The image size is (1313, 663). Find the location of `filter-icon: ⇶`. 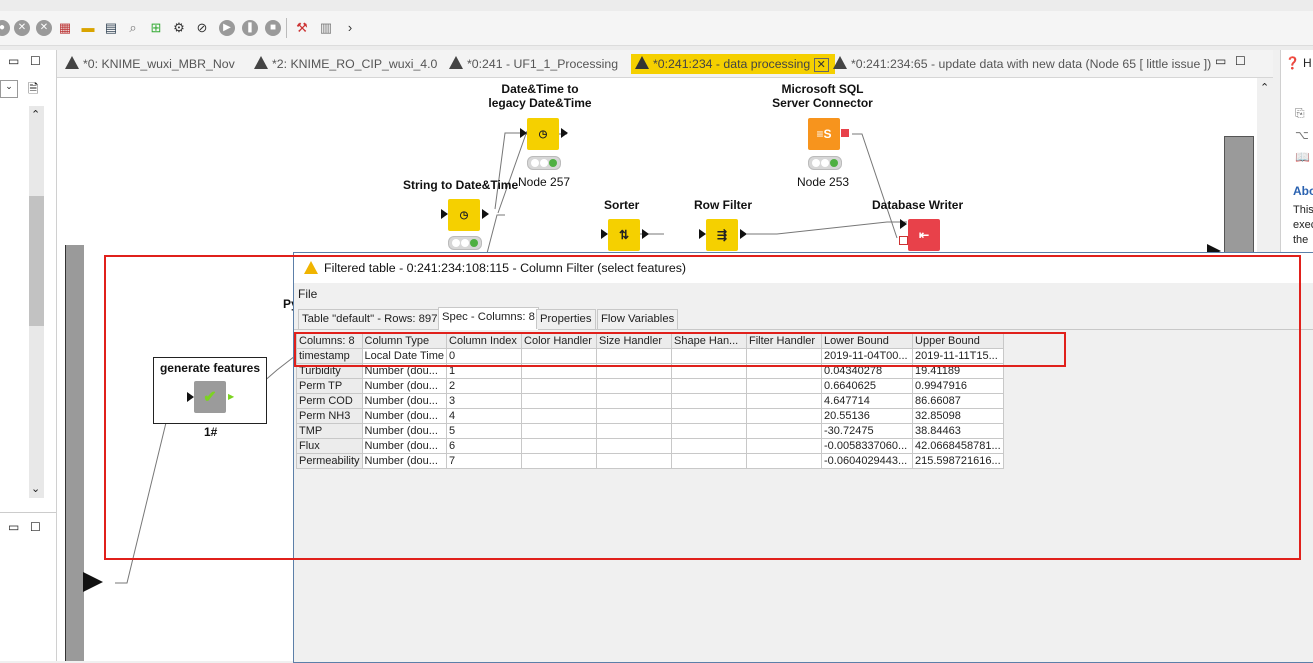

filter-icon: ⇶ is located at coordinates (722, 235).